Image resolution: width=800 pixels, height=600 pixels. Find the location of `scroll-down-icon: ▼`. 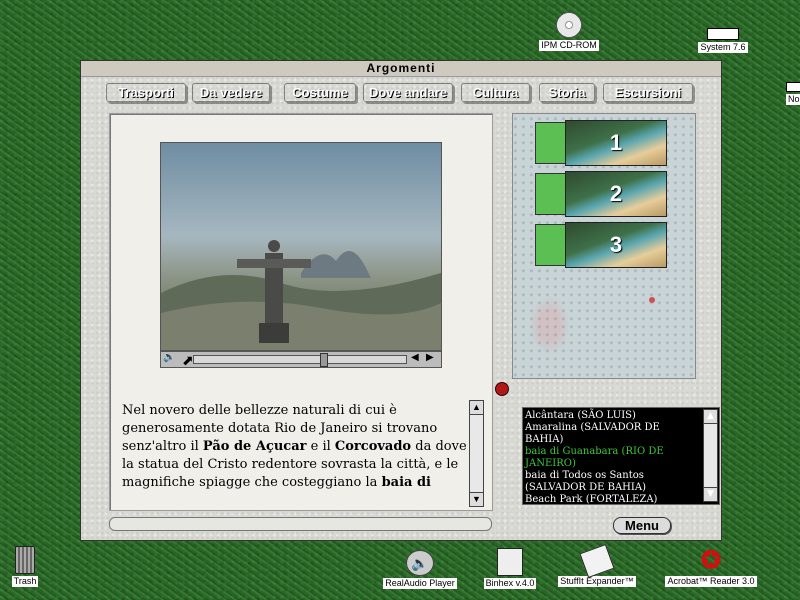

scroll-down-icon: ▼ is located at coordinates (476, 499).